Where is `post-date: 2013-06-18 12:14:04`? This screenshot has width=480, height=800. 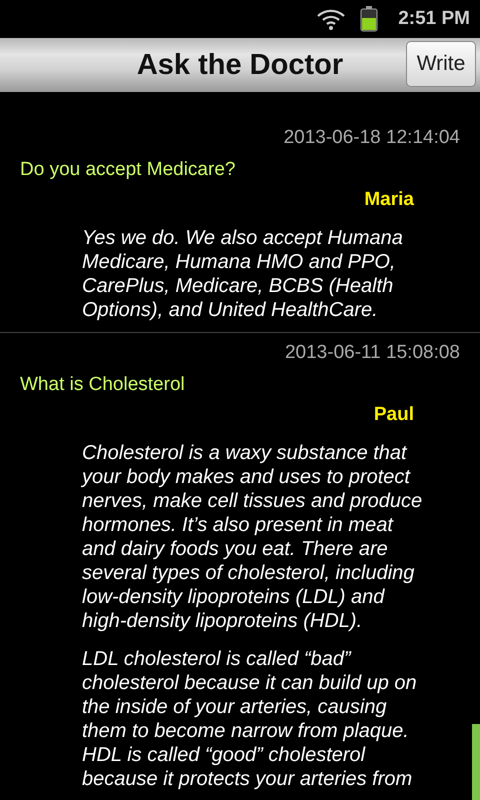
post-date: 2013-06-18 12:14:04 is located at coordinates (371, 138).